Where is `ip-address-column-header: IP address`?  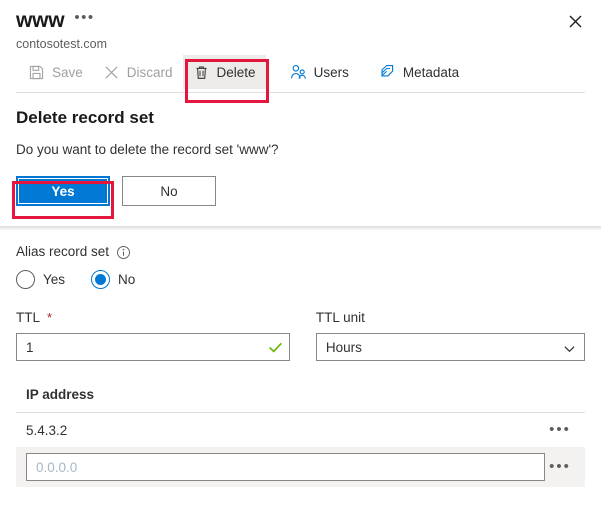
ip-address-column-header: IP address is located at coordinates (60, 394).